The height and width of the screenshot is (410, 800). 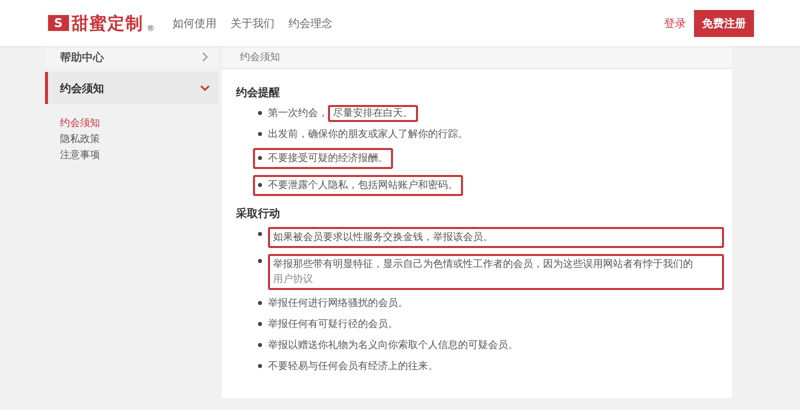 I want to click on list-item-text: 如果被会员要求以性服务交换金钱，举报该会员。, so click(x=383, y=237).